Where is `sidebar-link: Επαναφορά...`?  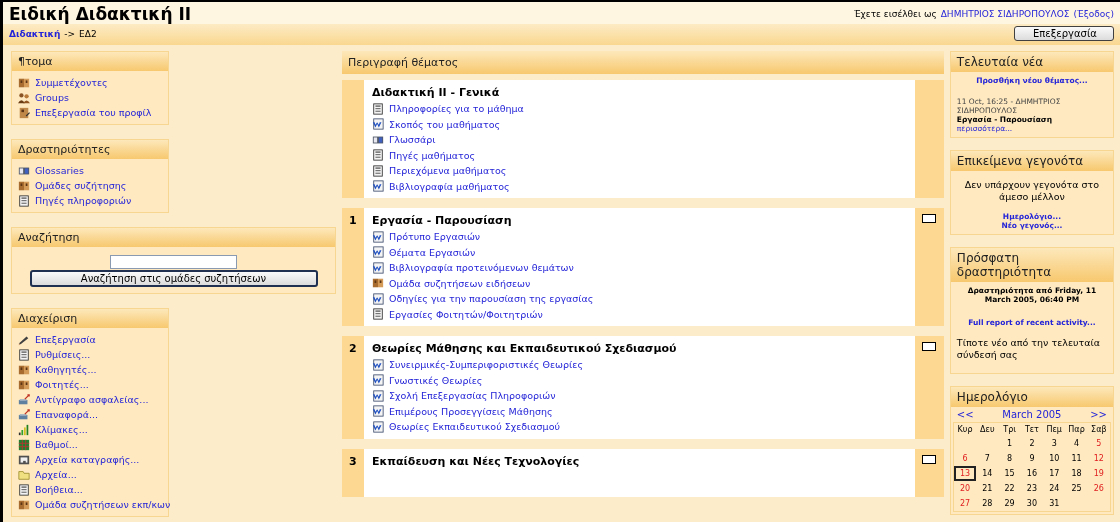
sidebar-link: Επαναφορά... is located at coordinates (66, 414).